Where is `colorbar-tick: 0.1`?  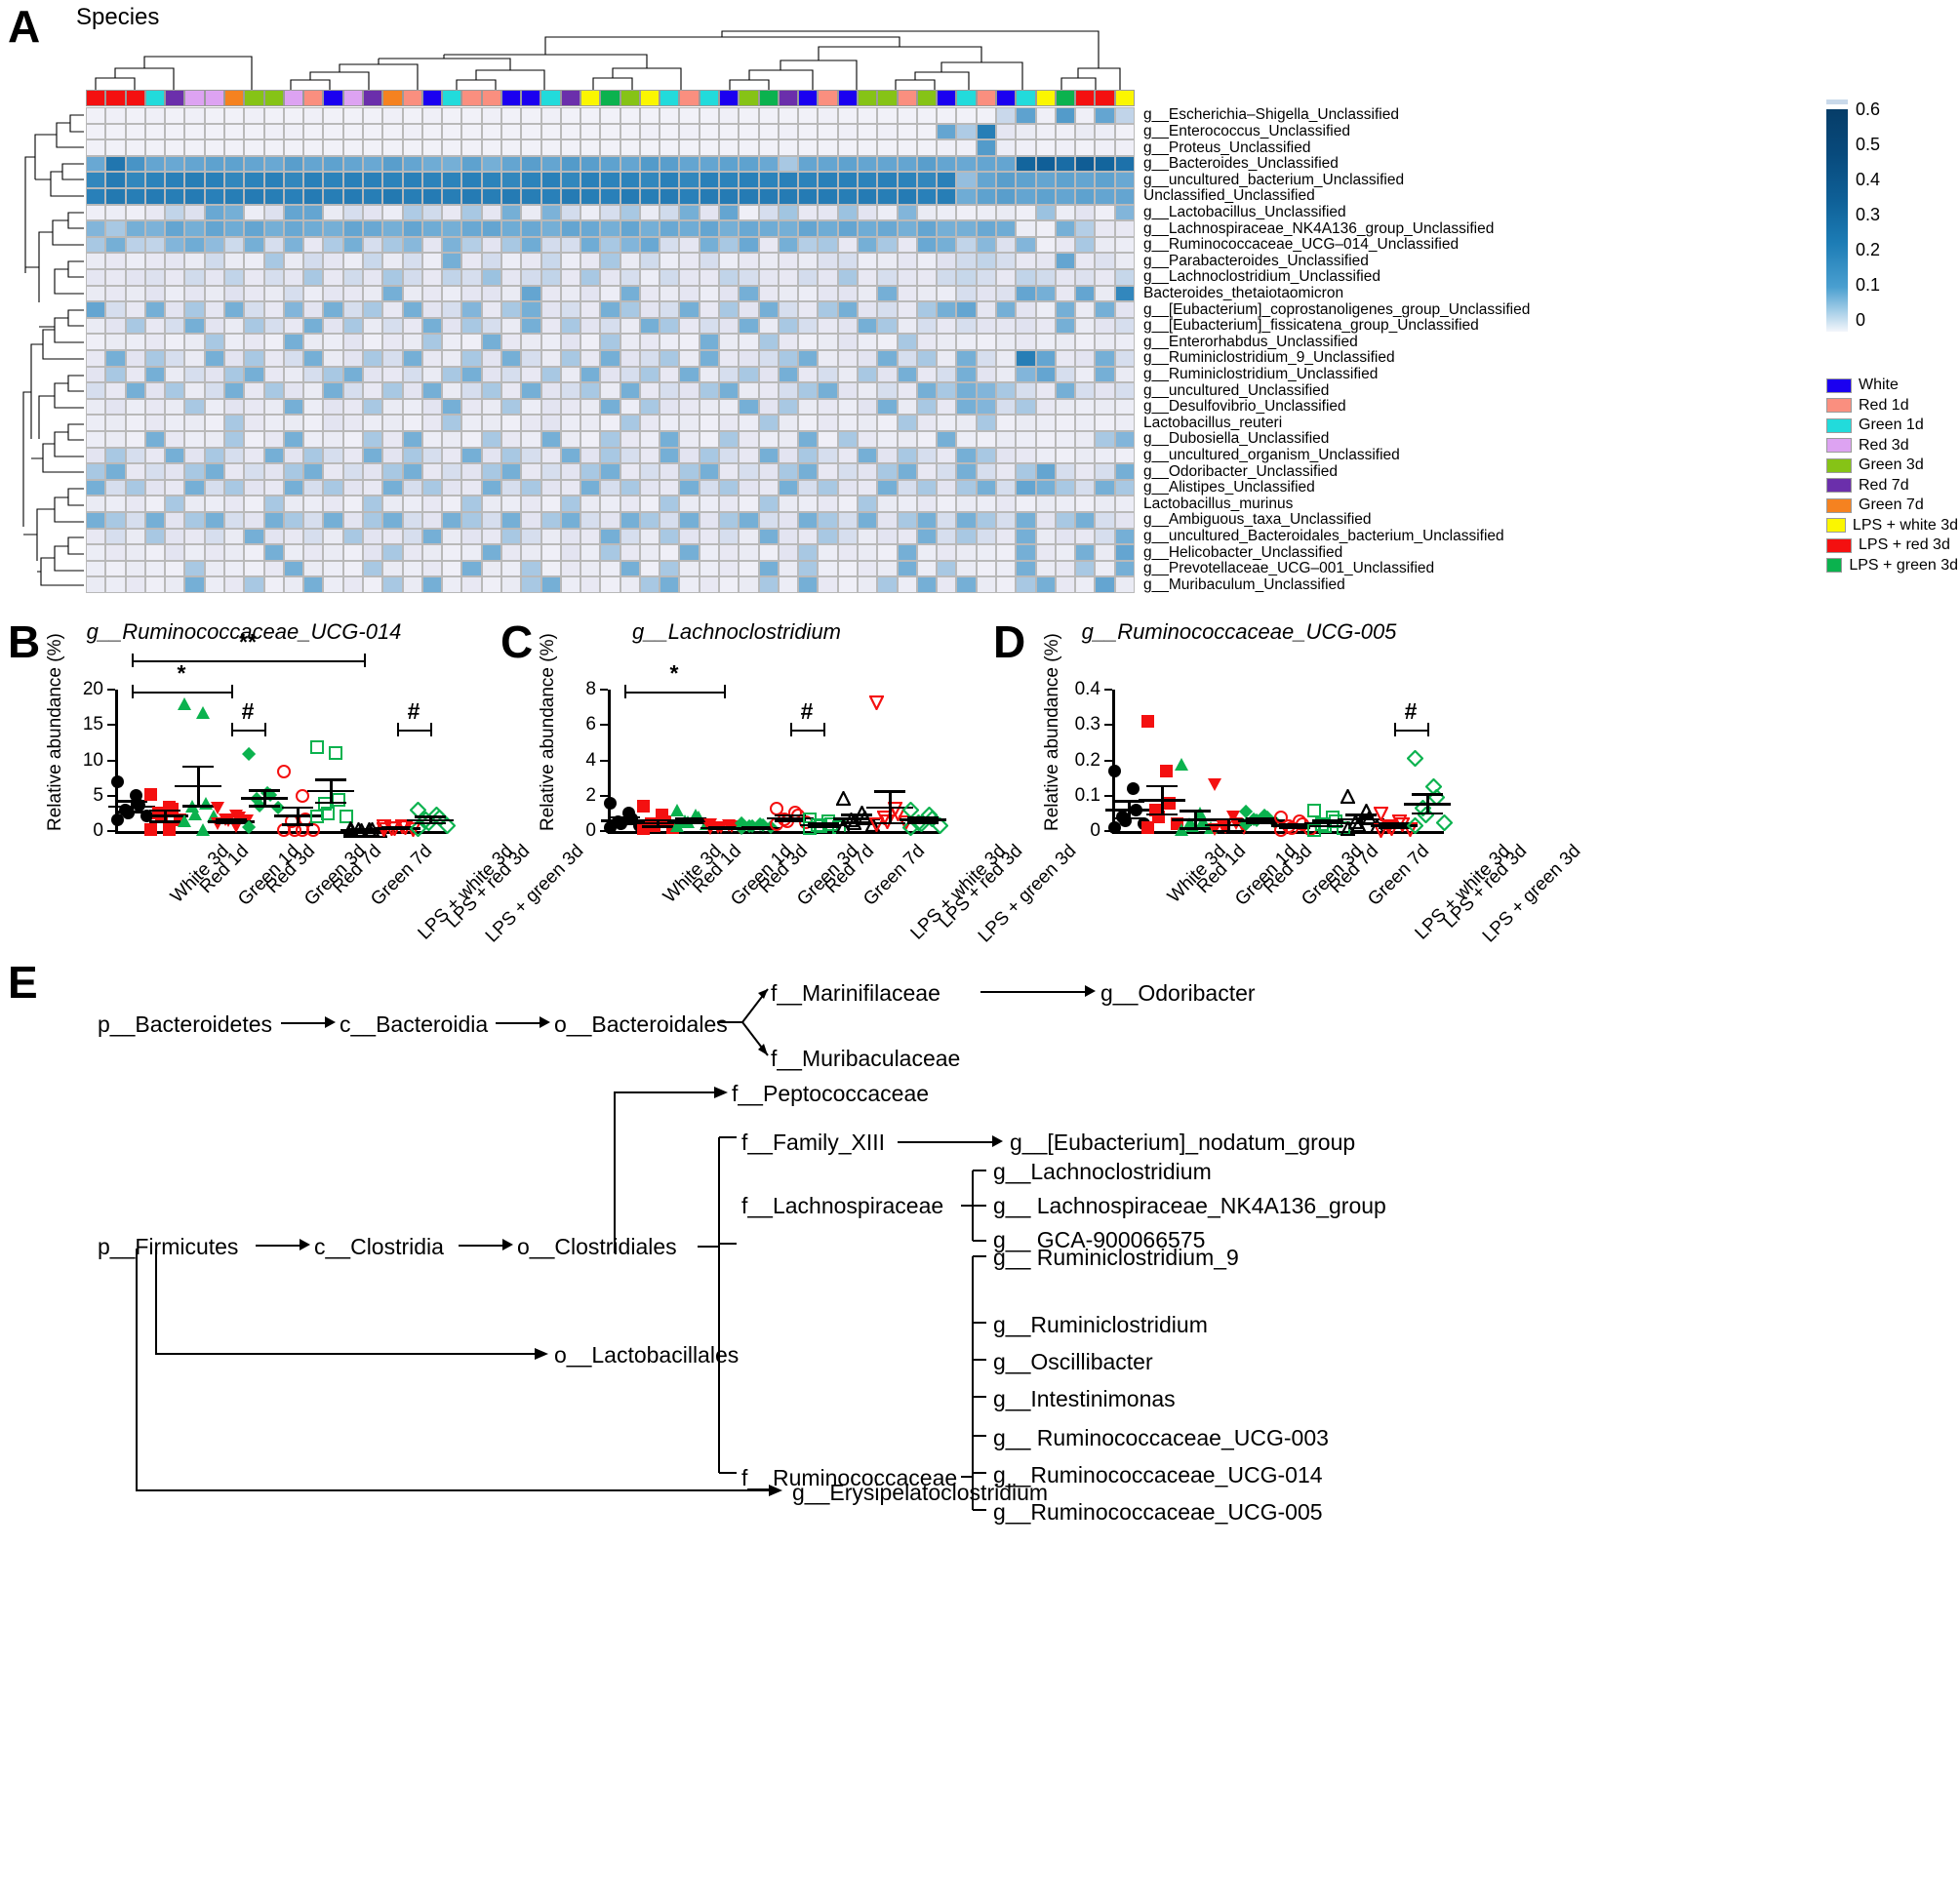 colorbar-tick: 0.1 is located at coordinates (1868, 285).